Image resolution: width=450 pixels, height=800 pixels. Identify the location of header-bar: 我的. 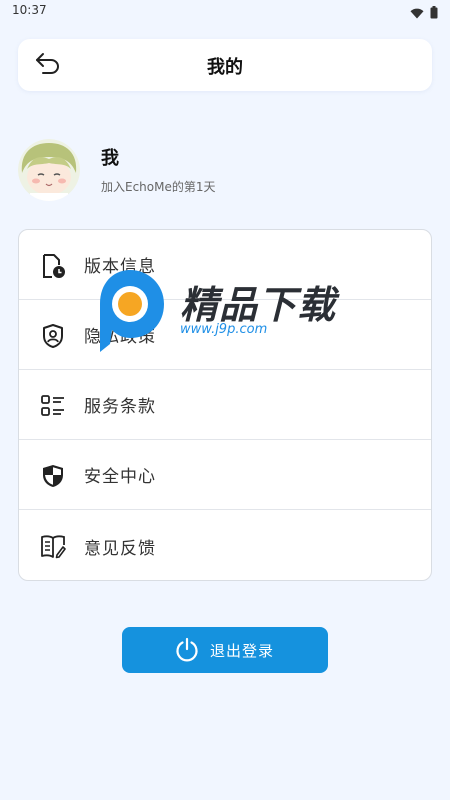
(225, 65).